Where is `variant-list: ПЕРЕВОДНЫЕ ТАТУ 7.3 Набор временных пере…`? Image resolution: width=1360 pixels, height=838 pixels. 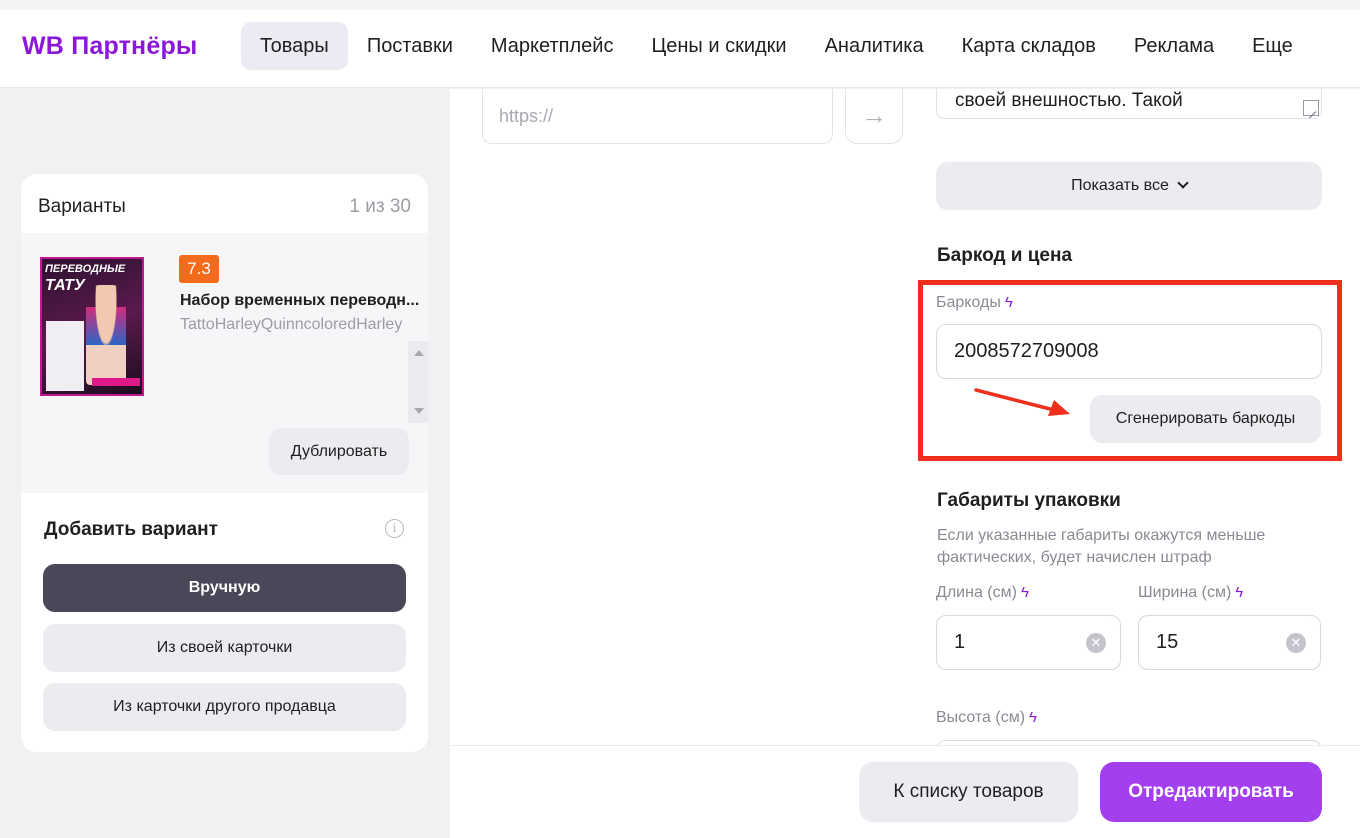
variant-list: ПЕРЕВОДНЫЕ ТАТУ 7.3 Набор временных пере… is located at coordinates (224, 363).